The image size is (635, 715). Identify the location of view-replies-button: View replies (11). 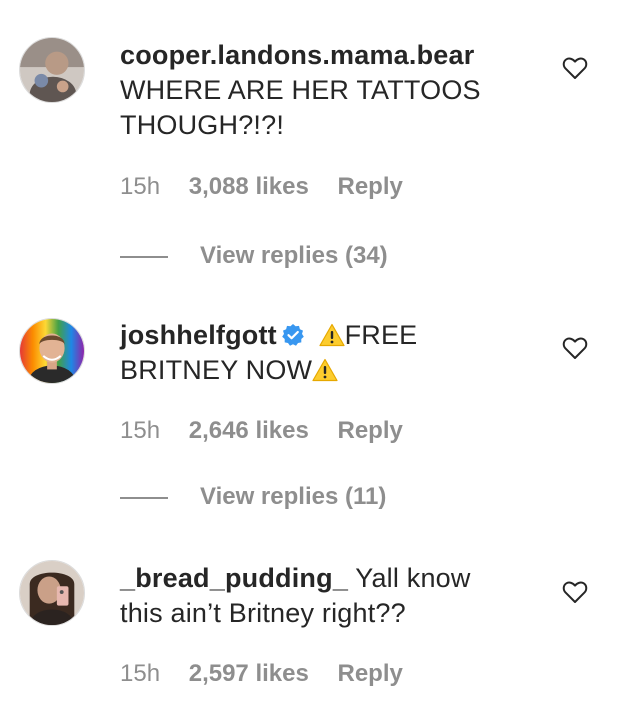
(253, 497).